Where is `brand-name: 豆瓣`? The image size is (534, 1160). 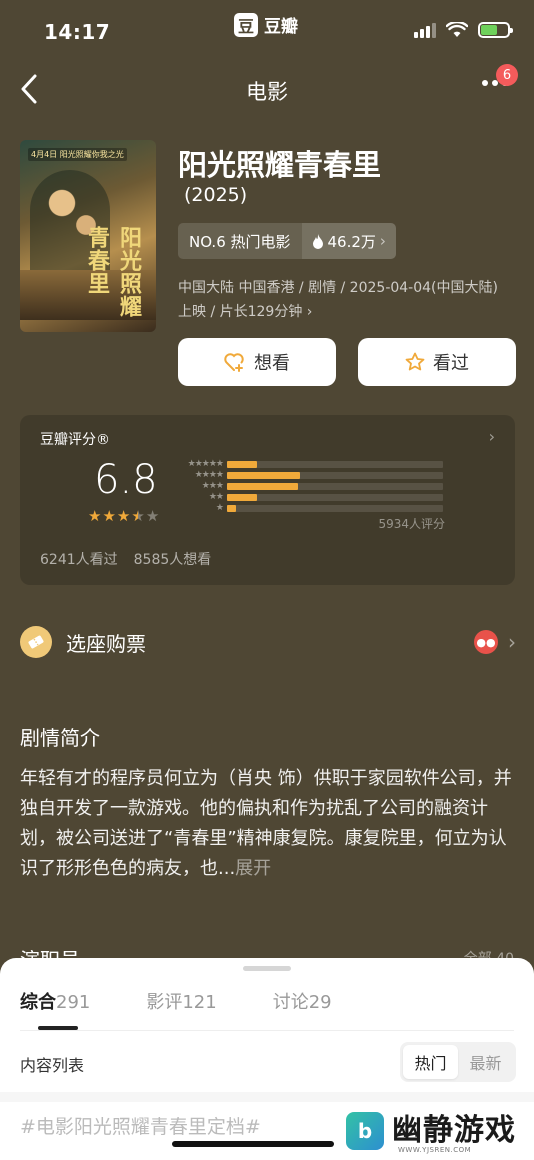
brand-name: 豆瓣 is located at coordinates (281, 27).